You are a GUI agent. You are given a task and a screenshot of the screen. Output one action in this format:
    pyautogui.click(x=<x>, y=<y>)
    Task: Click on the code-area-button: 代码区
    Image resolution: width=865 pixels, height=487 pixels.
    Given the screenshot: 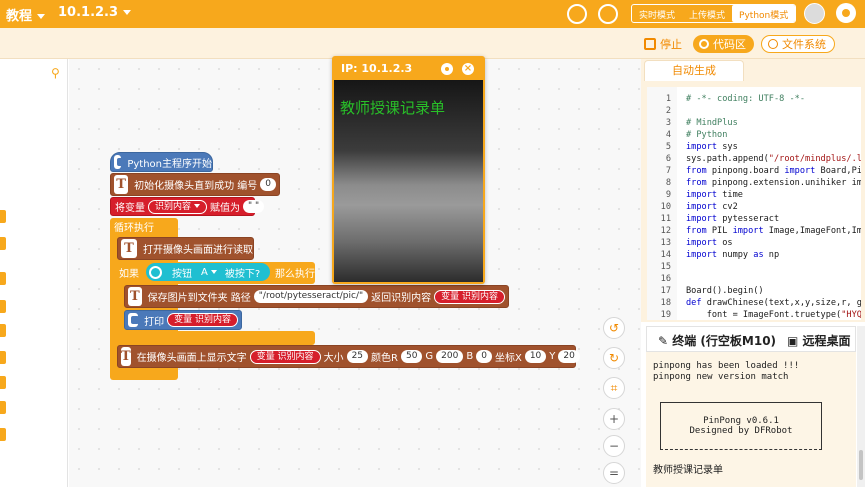 What is the action you would take?
    pyautogui.click(x=723, y=44)
    